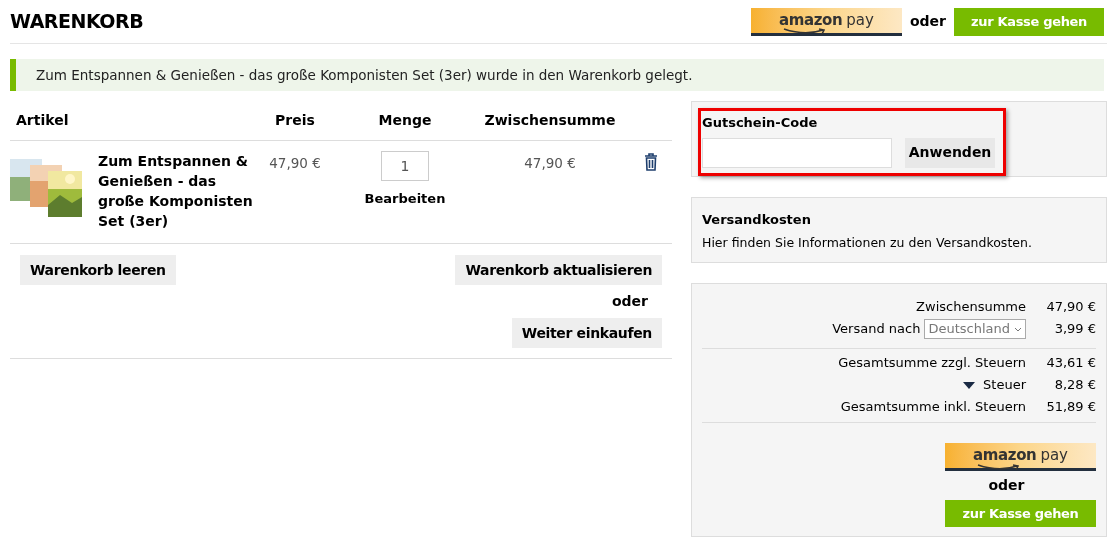 The image size is (1117, 551). I want to click on clear-cart-button: Warenkorb leeren, so click(98, 270).